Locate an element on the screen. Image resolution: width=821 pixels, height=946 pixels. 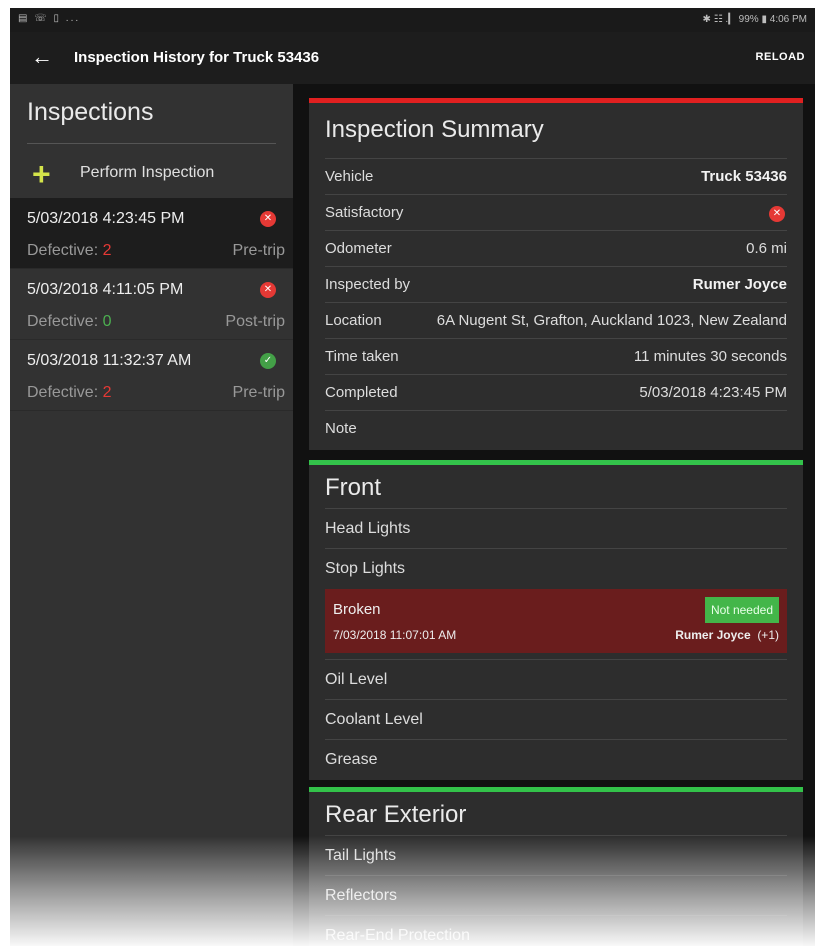
divider is located at coordinates (151, 143).